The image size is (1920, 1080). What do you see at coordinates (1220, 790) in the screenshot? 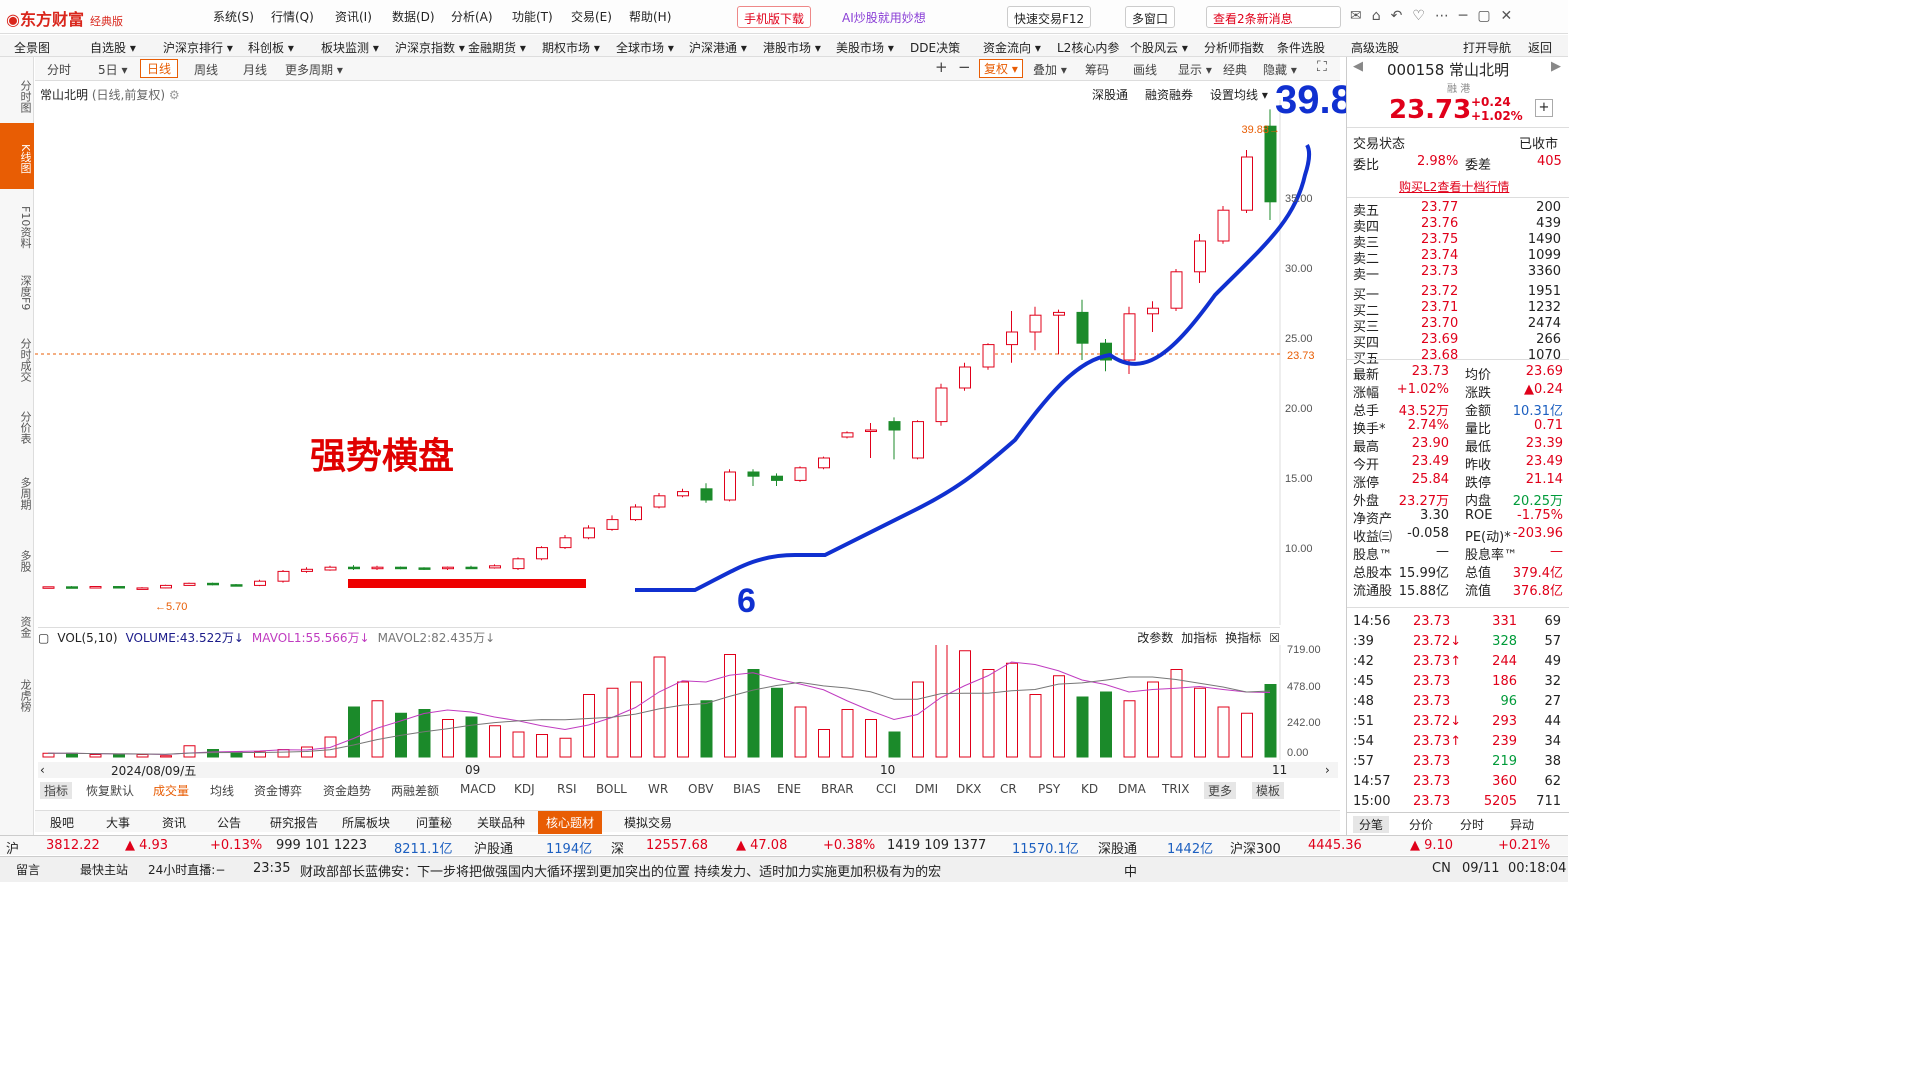
I see `ind-tab: 更多` at bounding box center [1220, 790].